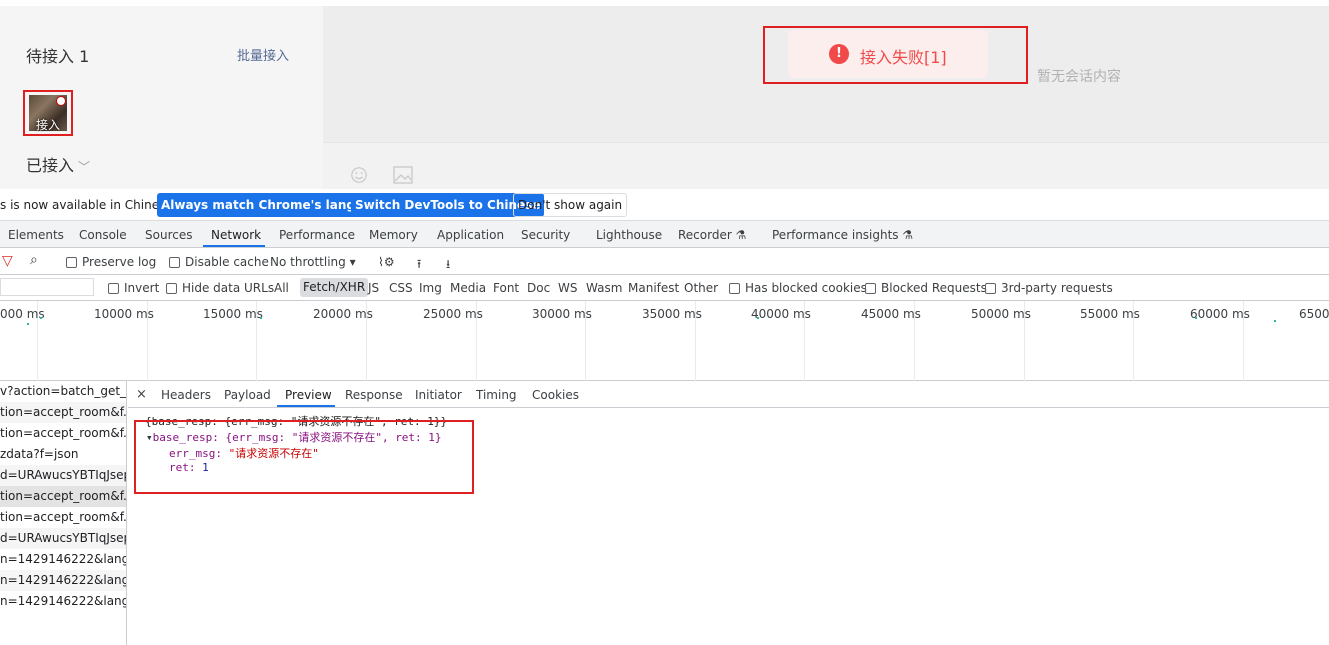  I want to click on tab-application: Application, so click(470, 235).